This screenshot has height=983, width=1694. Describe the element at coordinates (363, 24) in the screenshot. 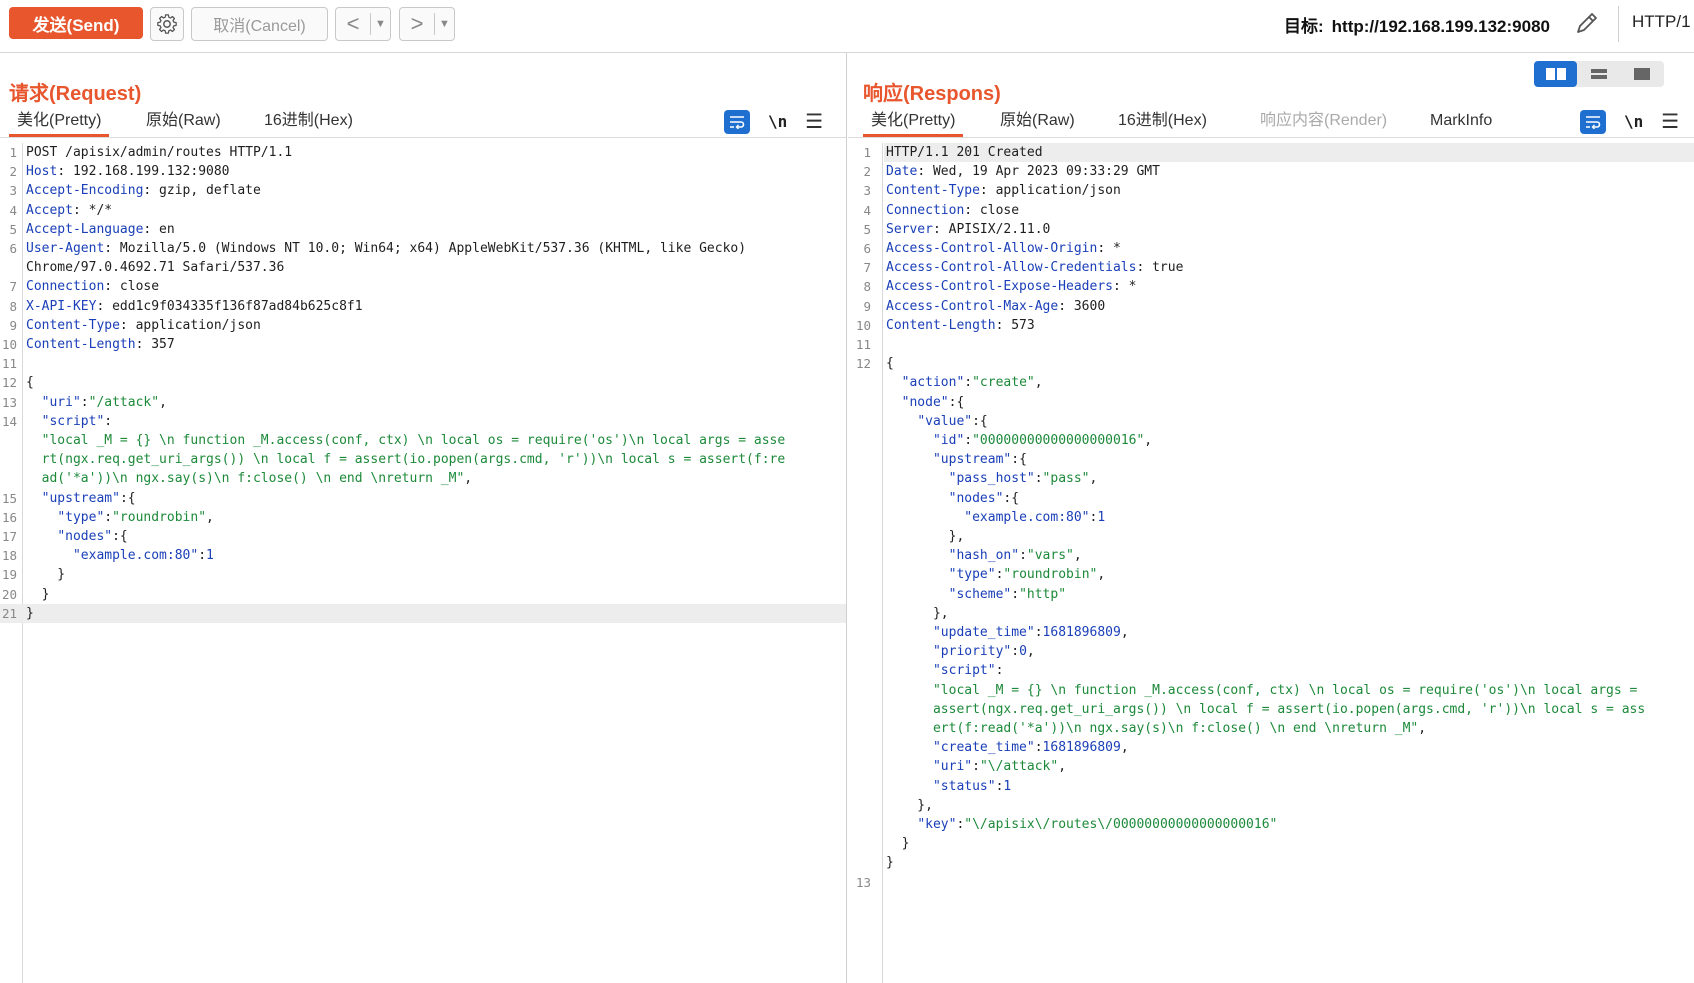

I see `back-button: < ▼` at that location.